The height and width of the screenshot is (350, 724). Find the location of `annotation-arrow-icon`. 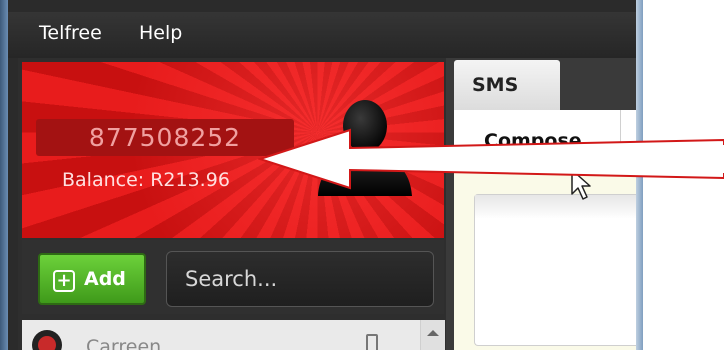

annotation-arrow-icon is located at coordinates (491, 159).